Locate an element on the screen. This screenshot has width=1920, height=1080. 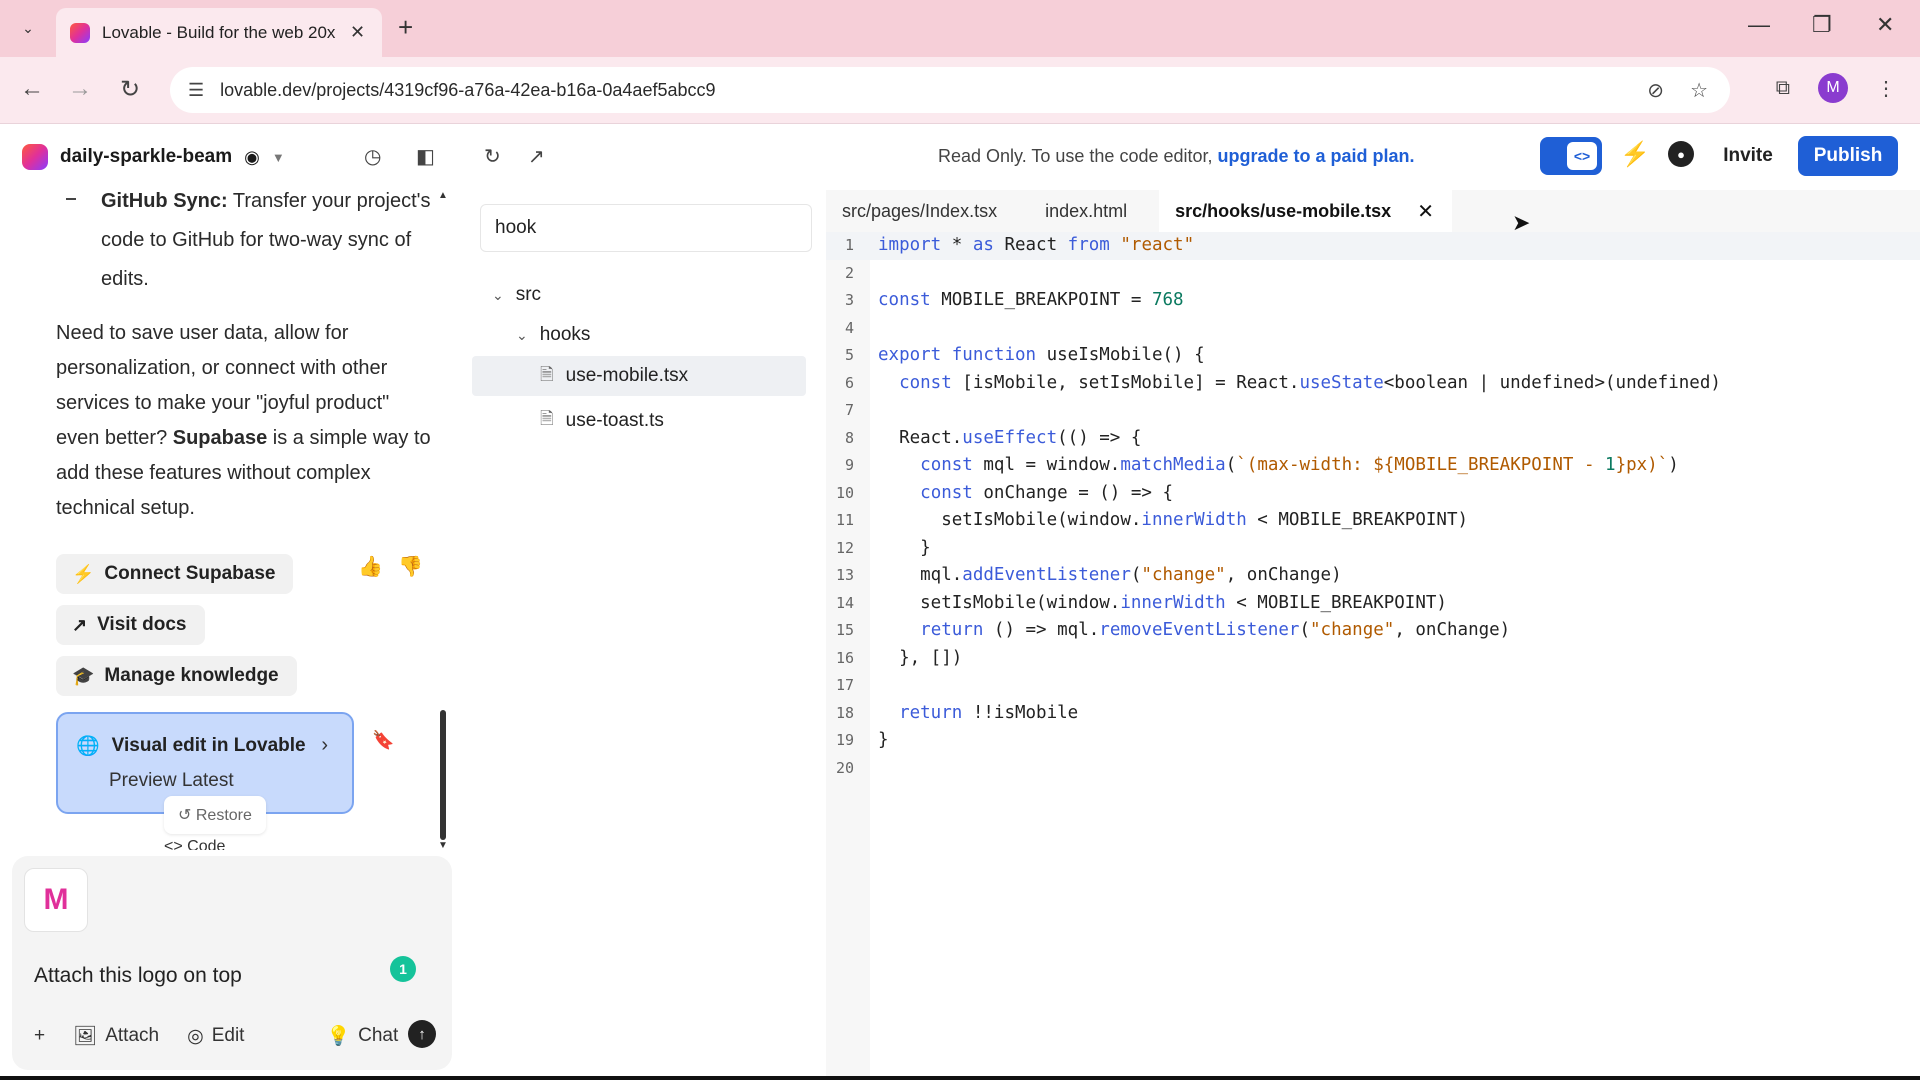
tab-search-chevron-icon: ⌄ is located at coordinates (28, 28).